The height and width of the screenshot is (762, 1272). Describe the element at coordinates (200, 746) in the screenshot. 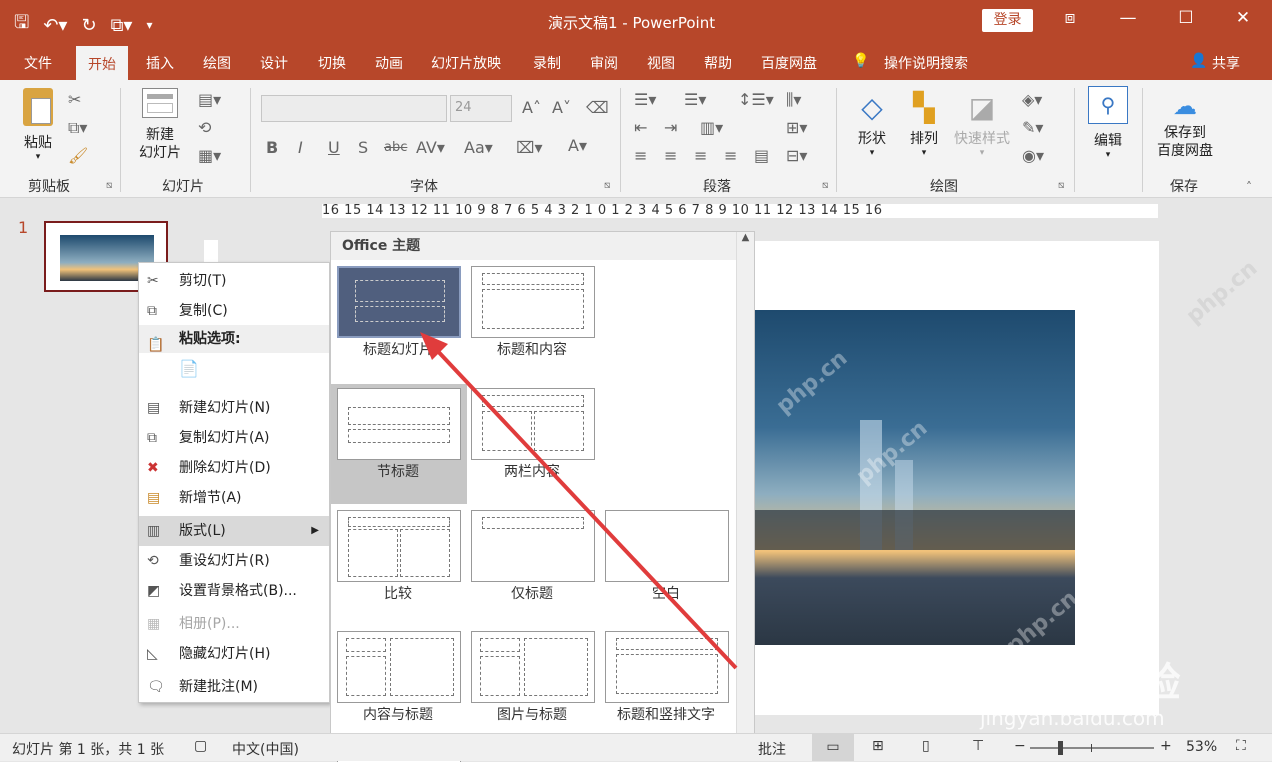

I see `spellcheck-icon: ▢` at that location.